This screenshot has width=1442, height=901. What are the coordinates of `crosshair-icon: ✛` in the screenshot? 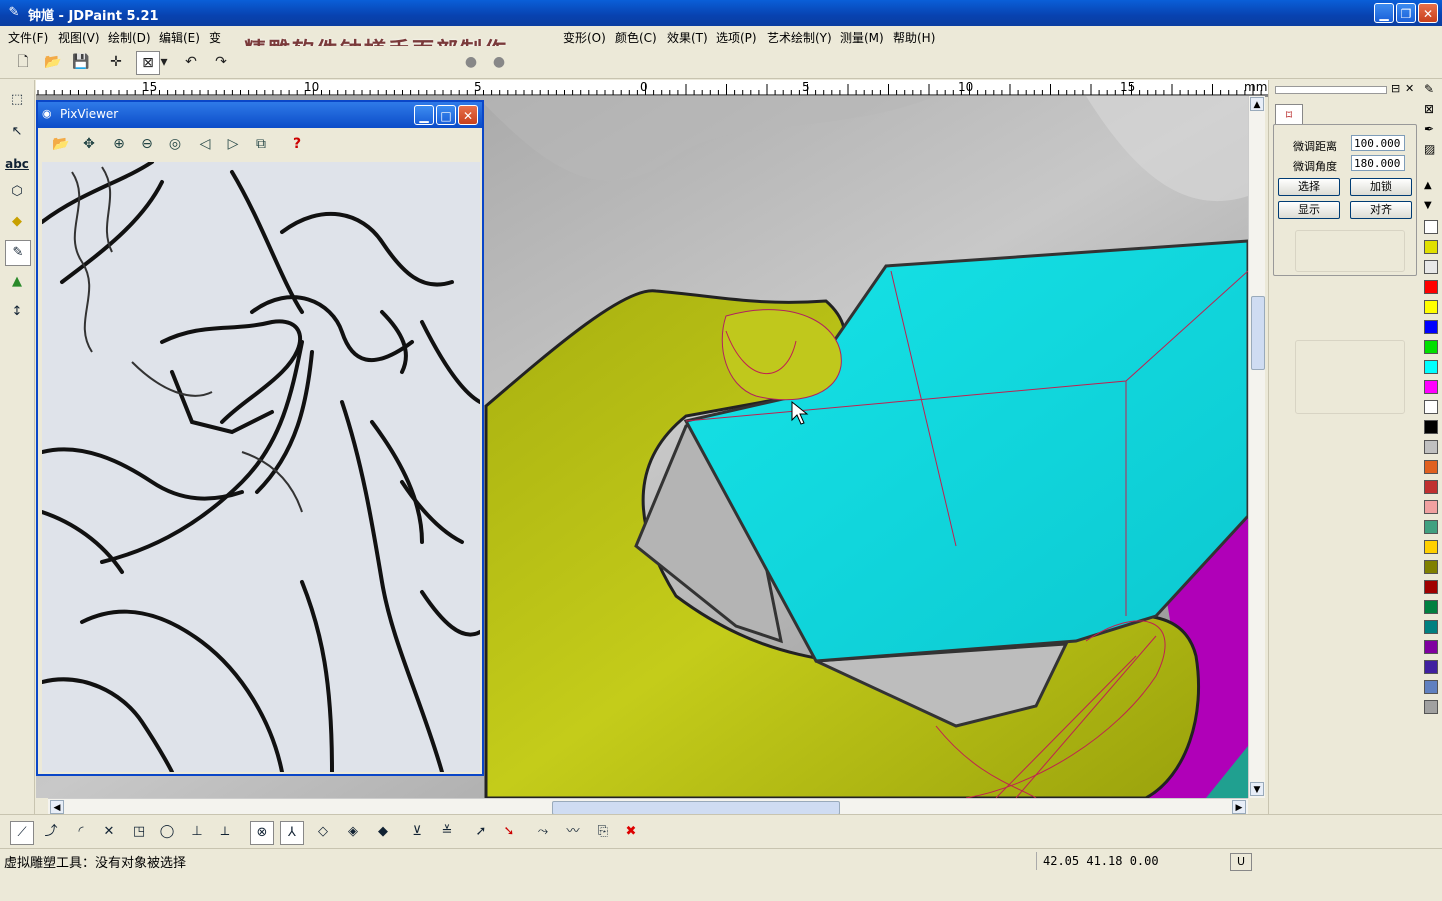 It's located at (116, 62).